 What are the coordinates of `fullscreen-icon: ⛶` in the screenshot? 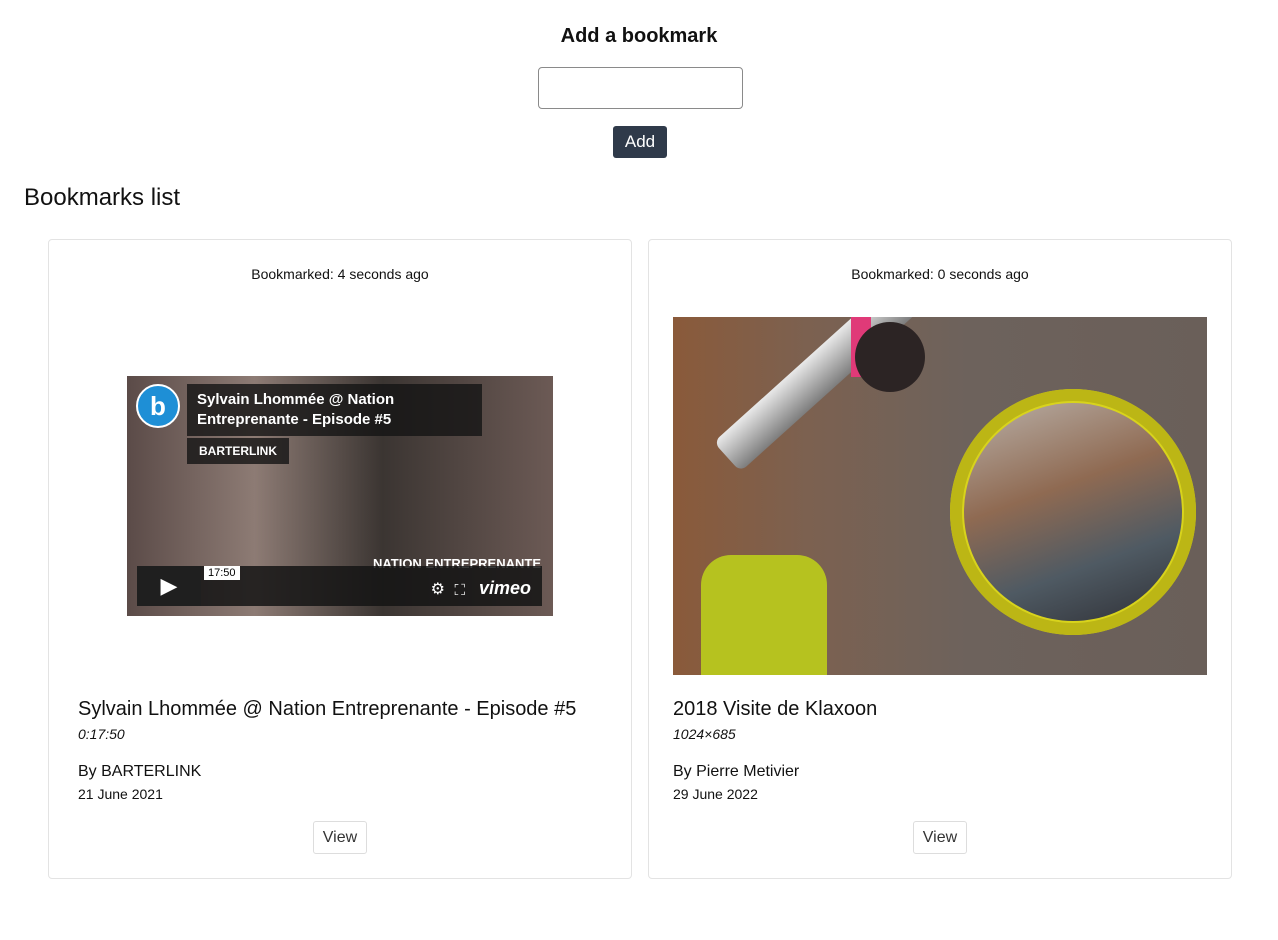 It's located at (459, 590).